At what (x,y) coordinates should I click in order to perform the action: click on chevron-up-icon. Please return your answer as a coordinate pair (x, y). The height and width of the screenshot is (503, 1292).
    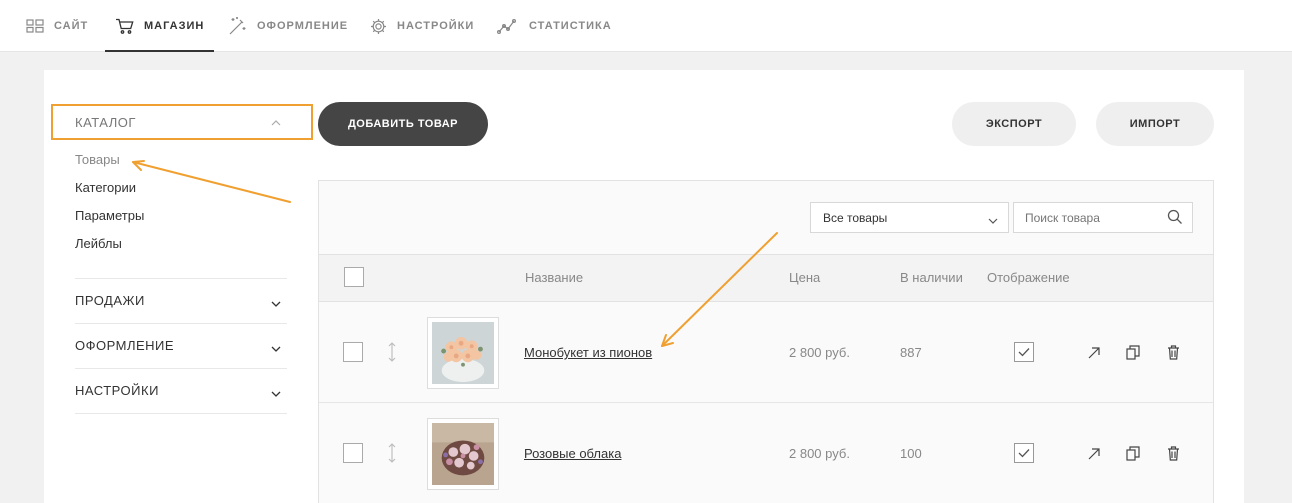
    Looking at the image, I should click on (276, 121).